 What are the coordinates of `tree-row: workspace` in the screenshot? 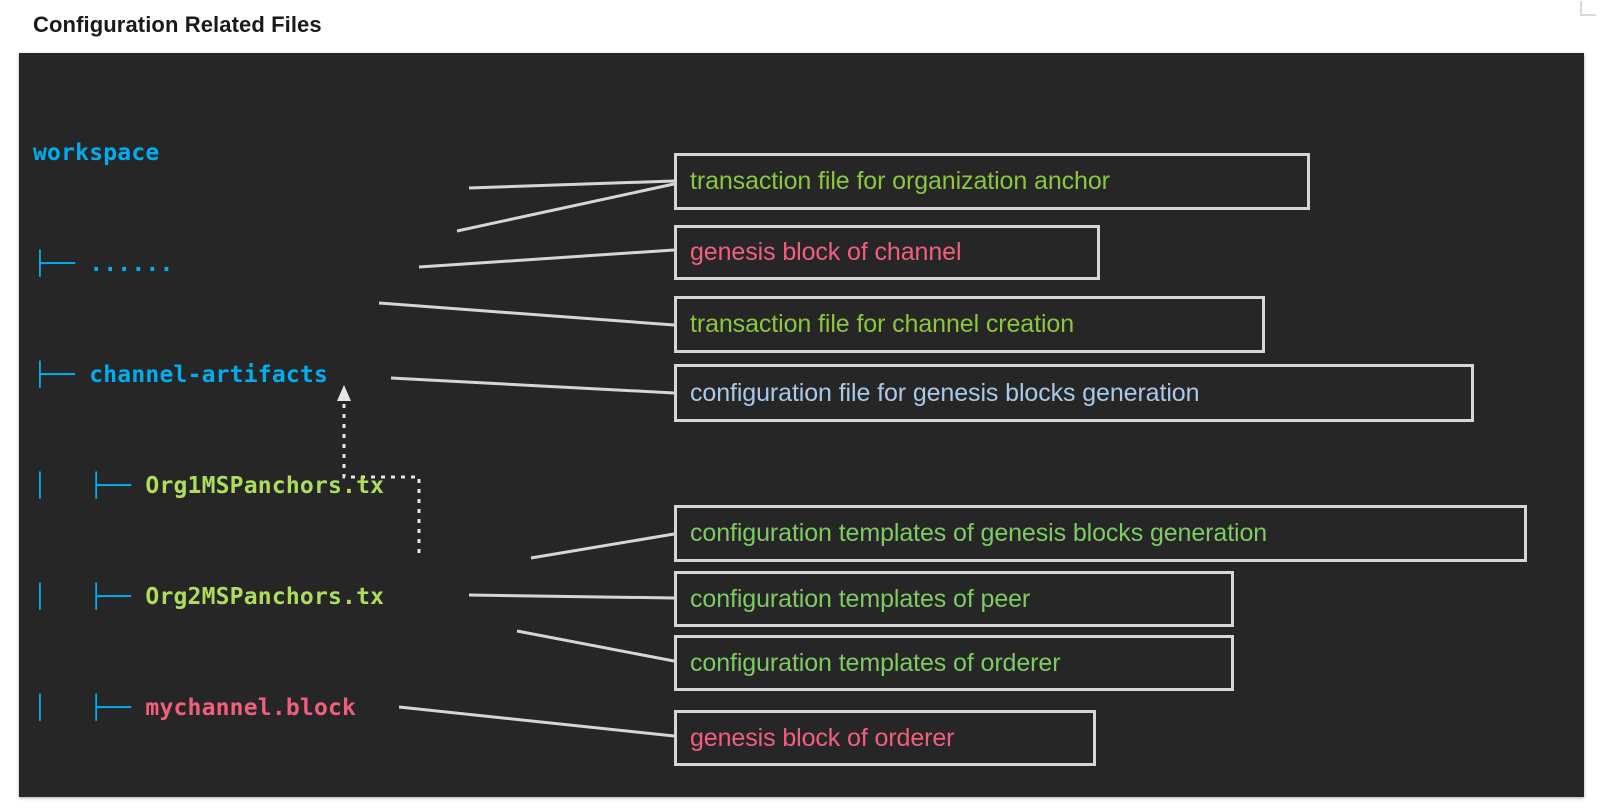 It's located at (236, 153).